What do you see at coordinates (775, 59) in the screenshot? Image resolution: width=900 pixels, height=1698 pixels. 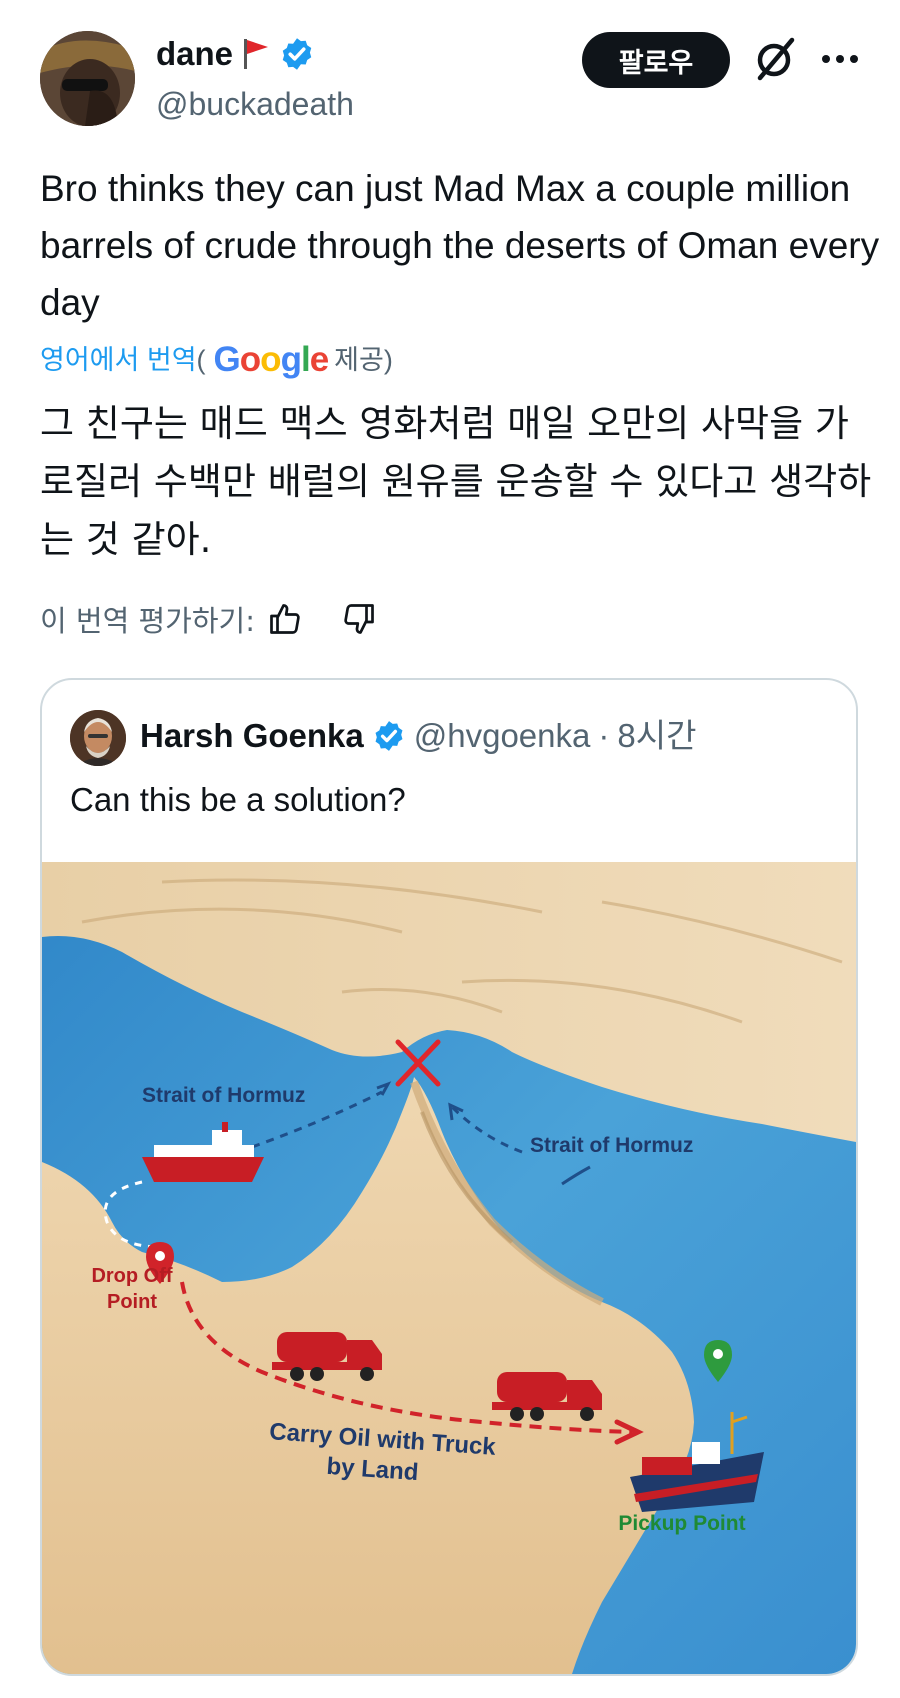 I see `grok-icon` at bounding box center [775, 59].